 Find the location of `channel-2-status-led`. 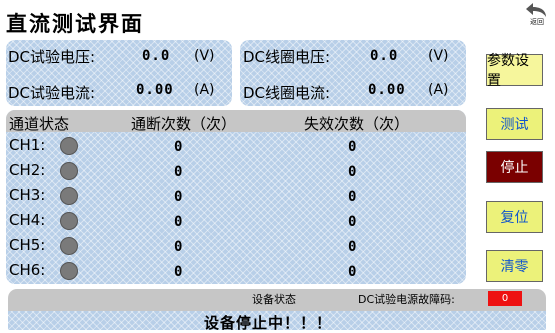

channel-2-status-led is located at coordinates (69, 171).